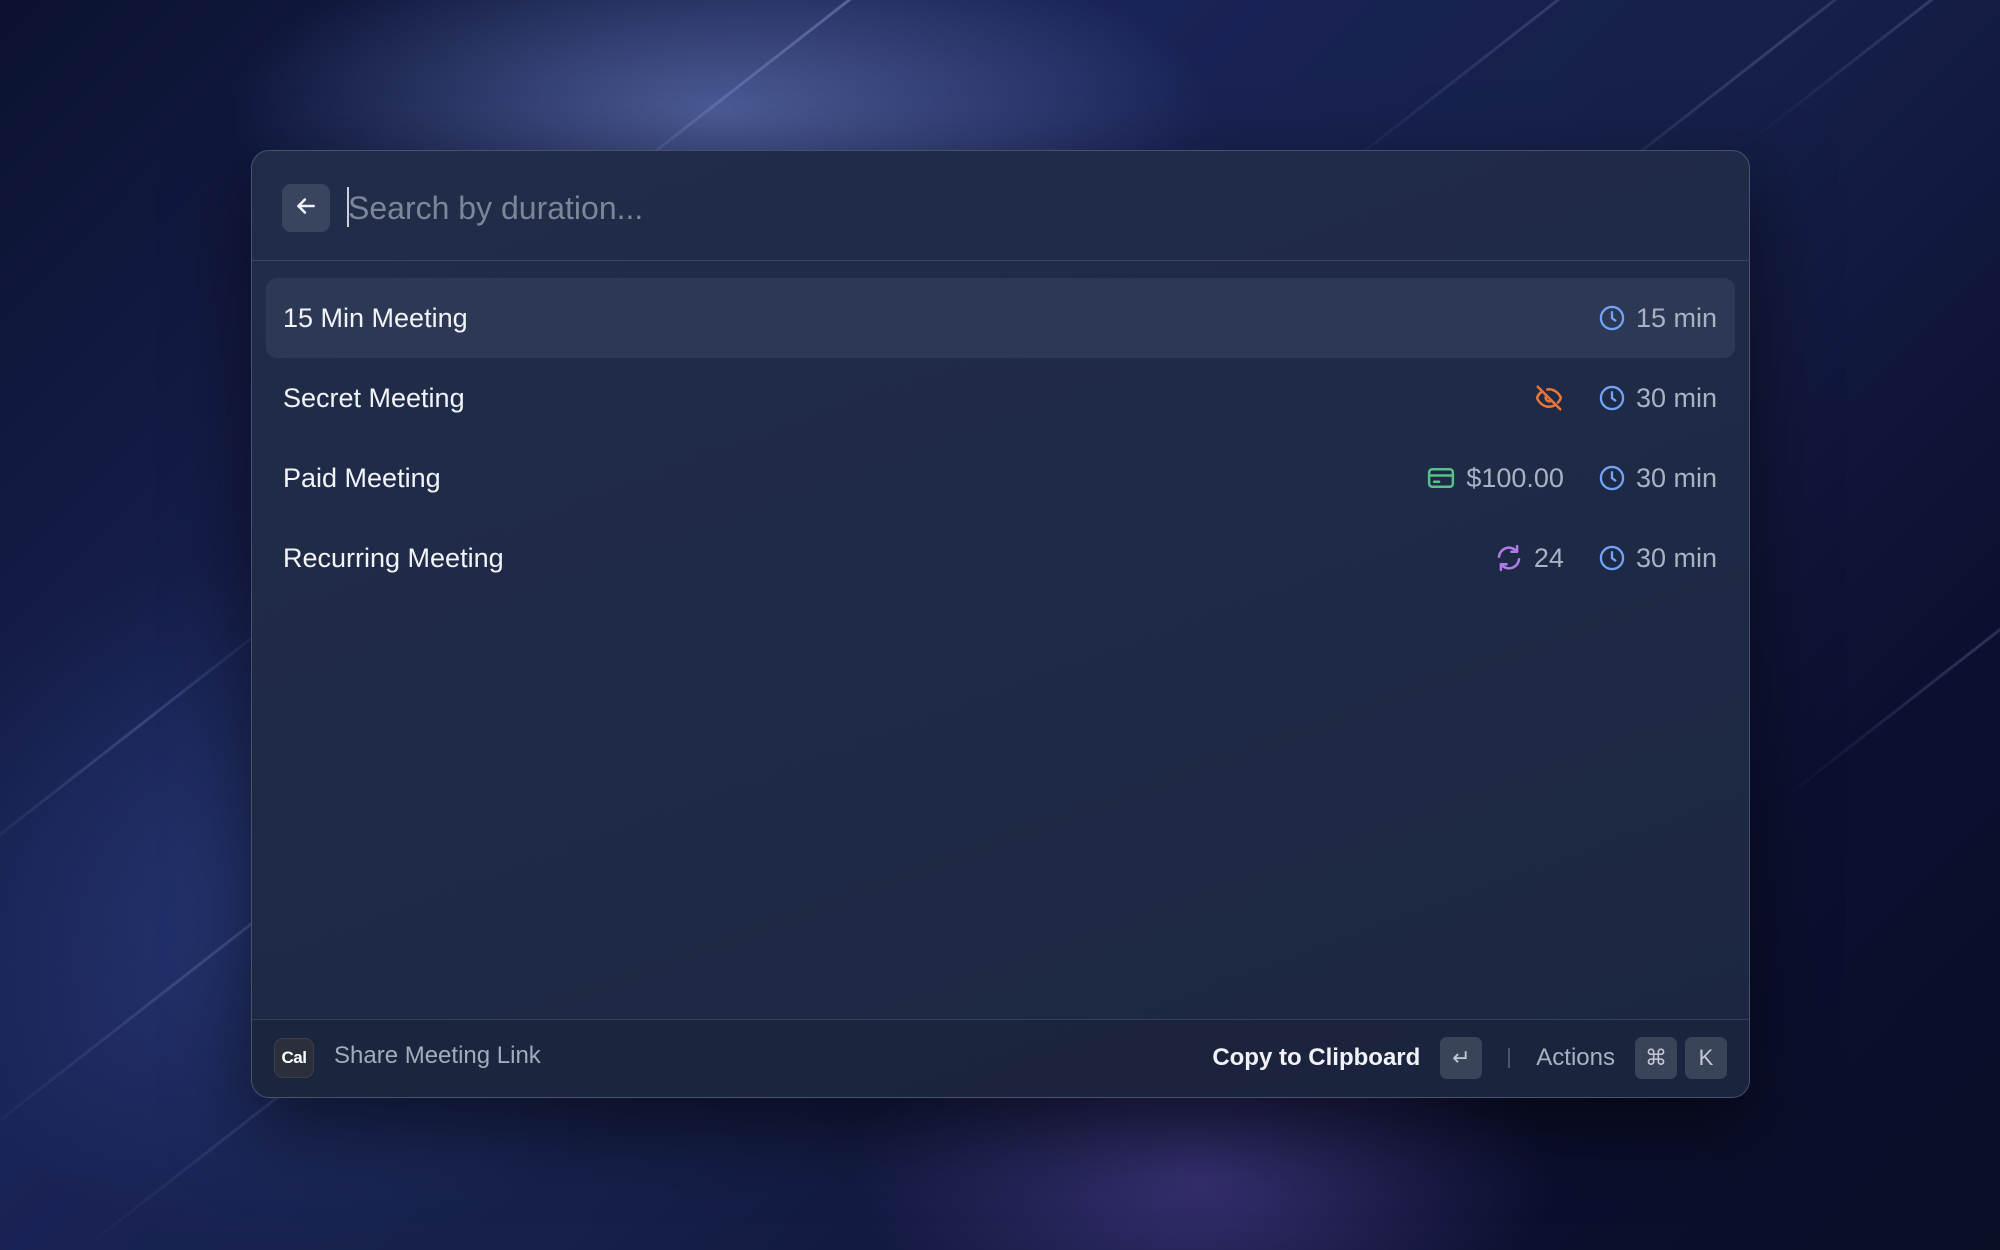 Image resolution: width=2000 pixels, height=1250 pixels. I want to click on command-key-shortcut: ⌘, so click(1656, 1058).